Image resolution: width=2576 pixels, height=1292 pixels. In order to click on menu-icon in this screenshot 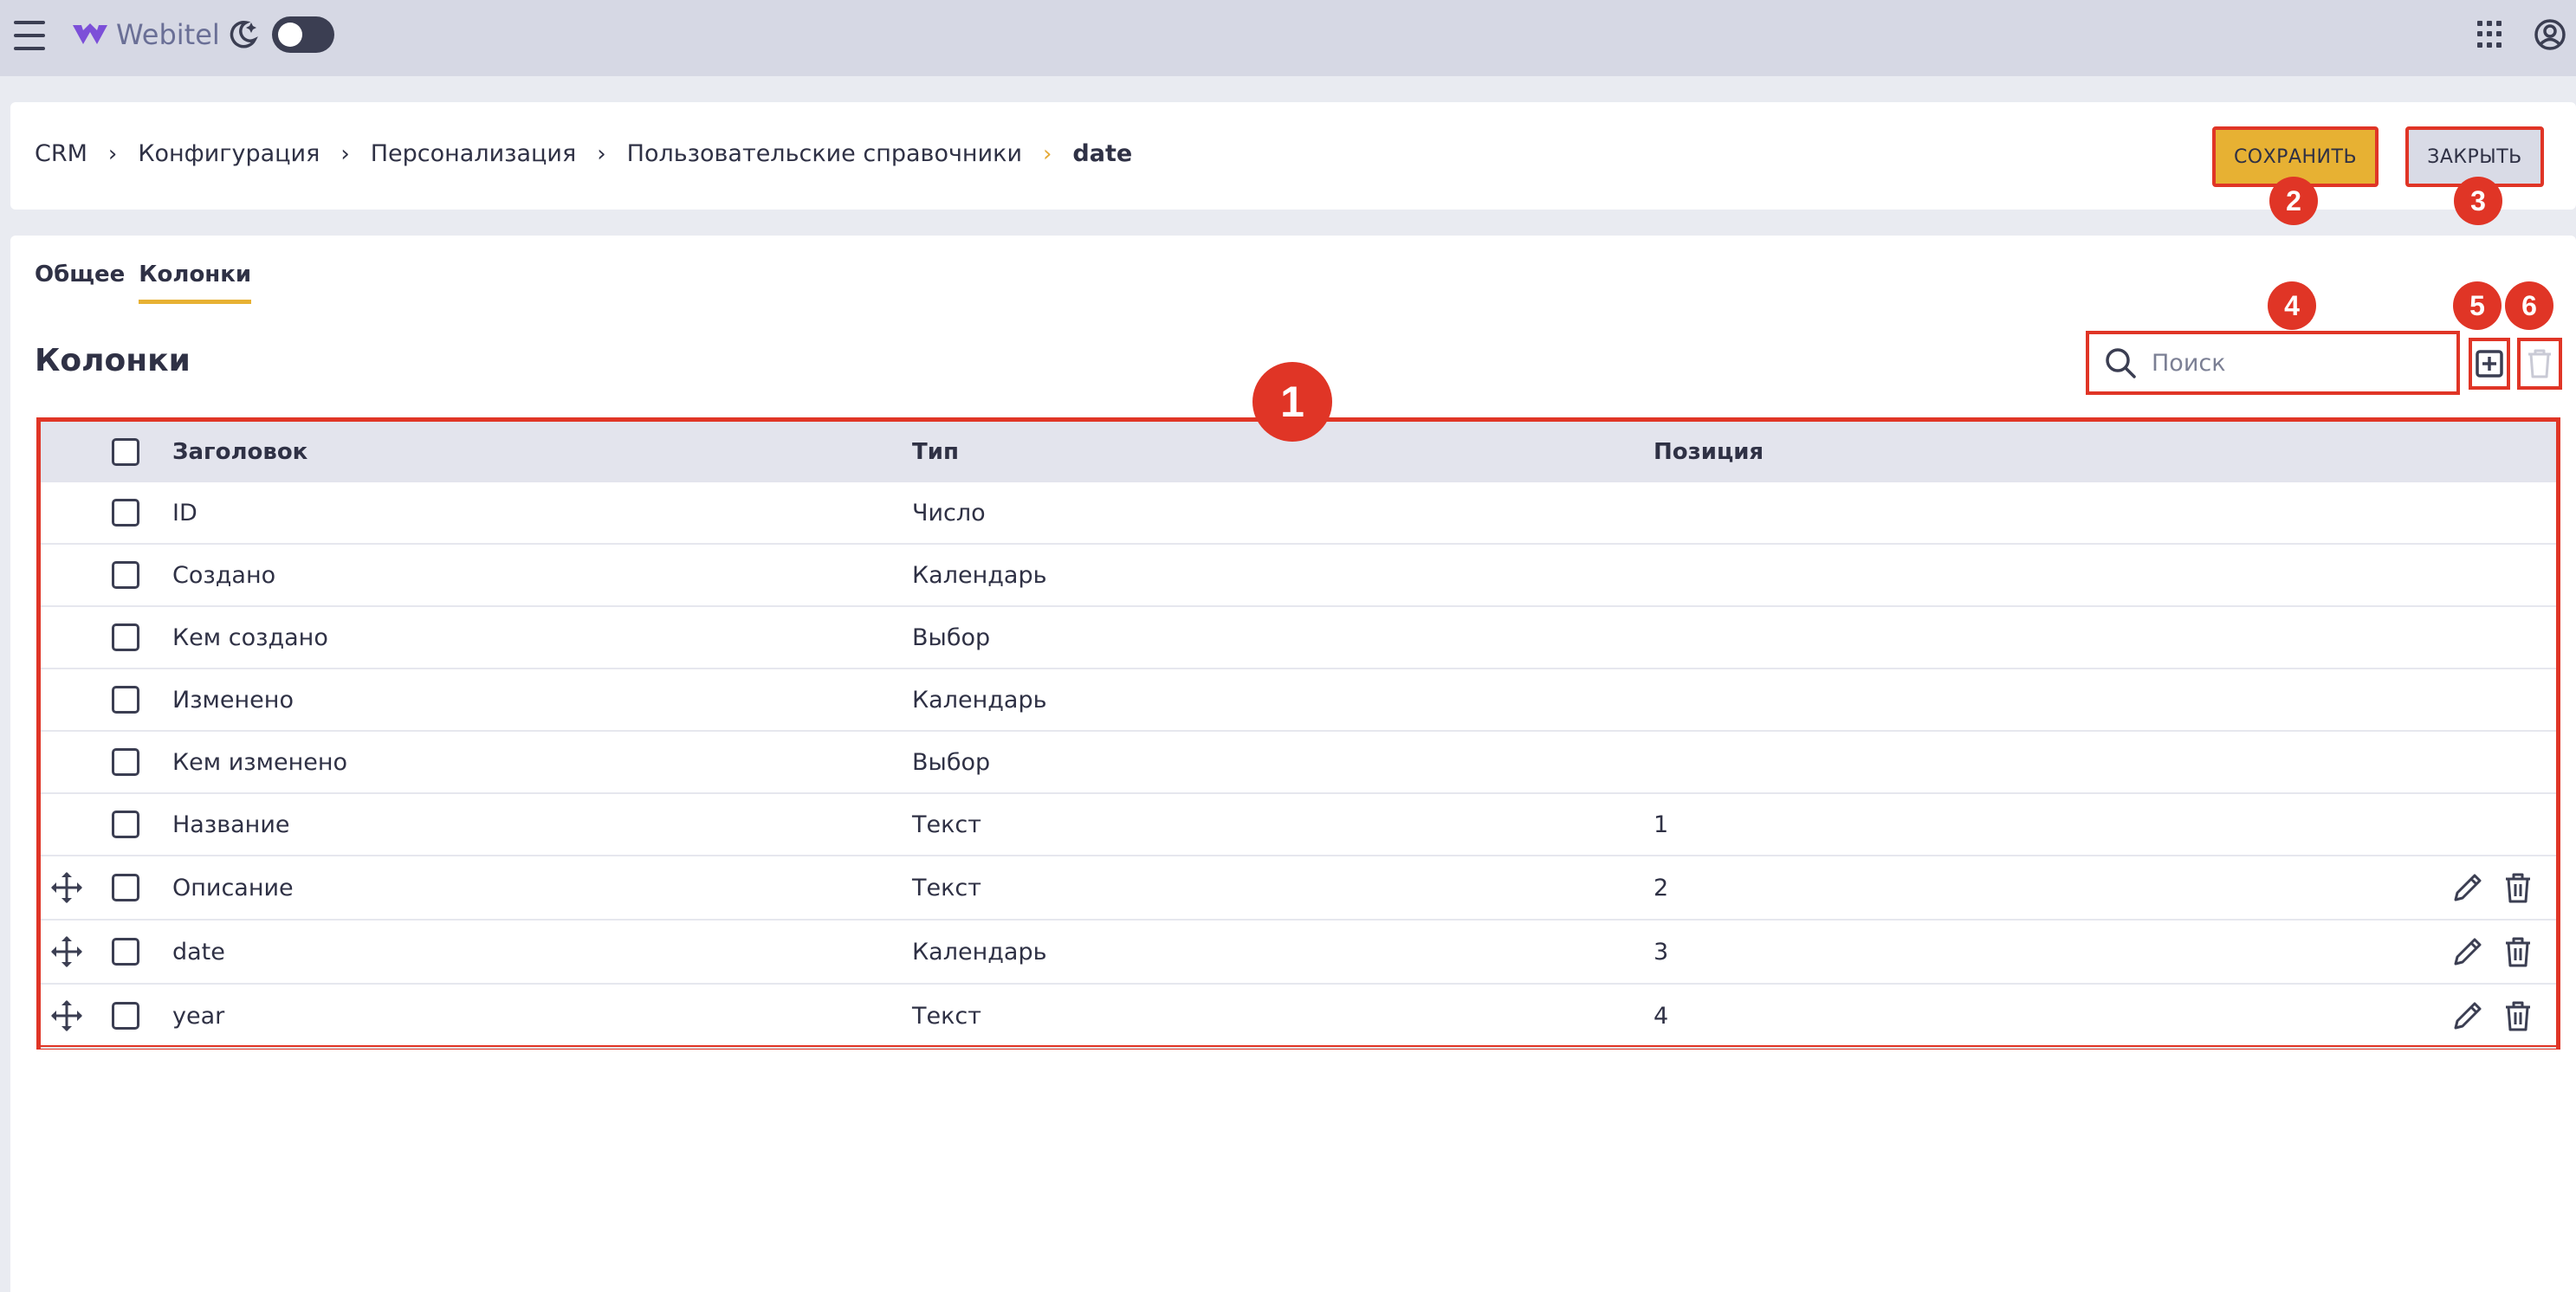, I will do `click(30, 35)`.